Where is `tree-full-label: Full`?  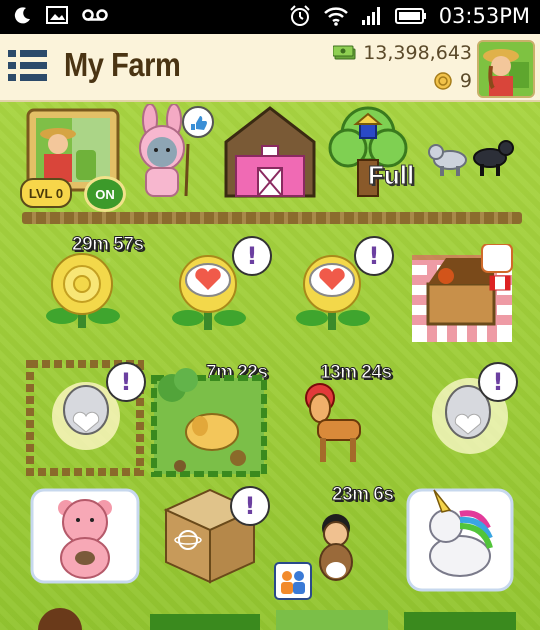
tree-full-label: Full is located at coordinates (391, 175).